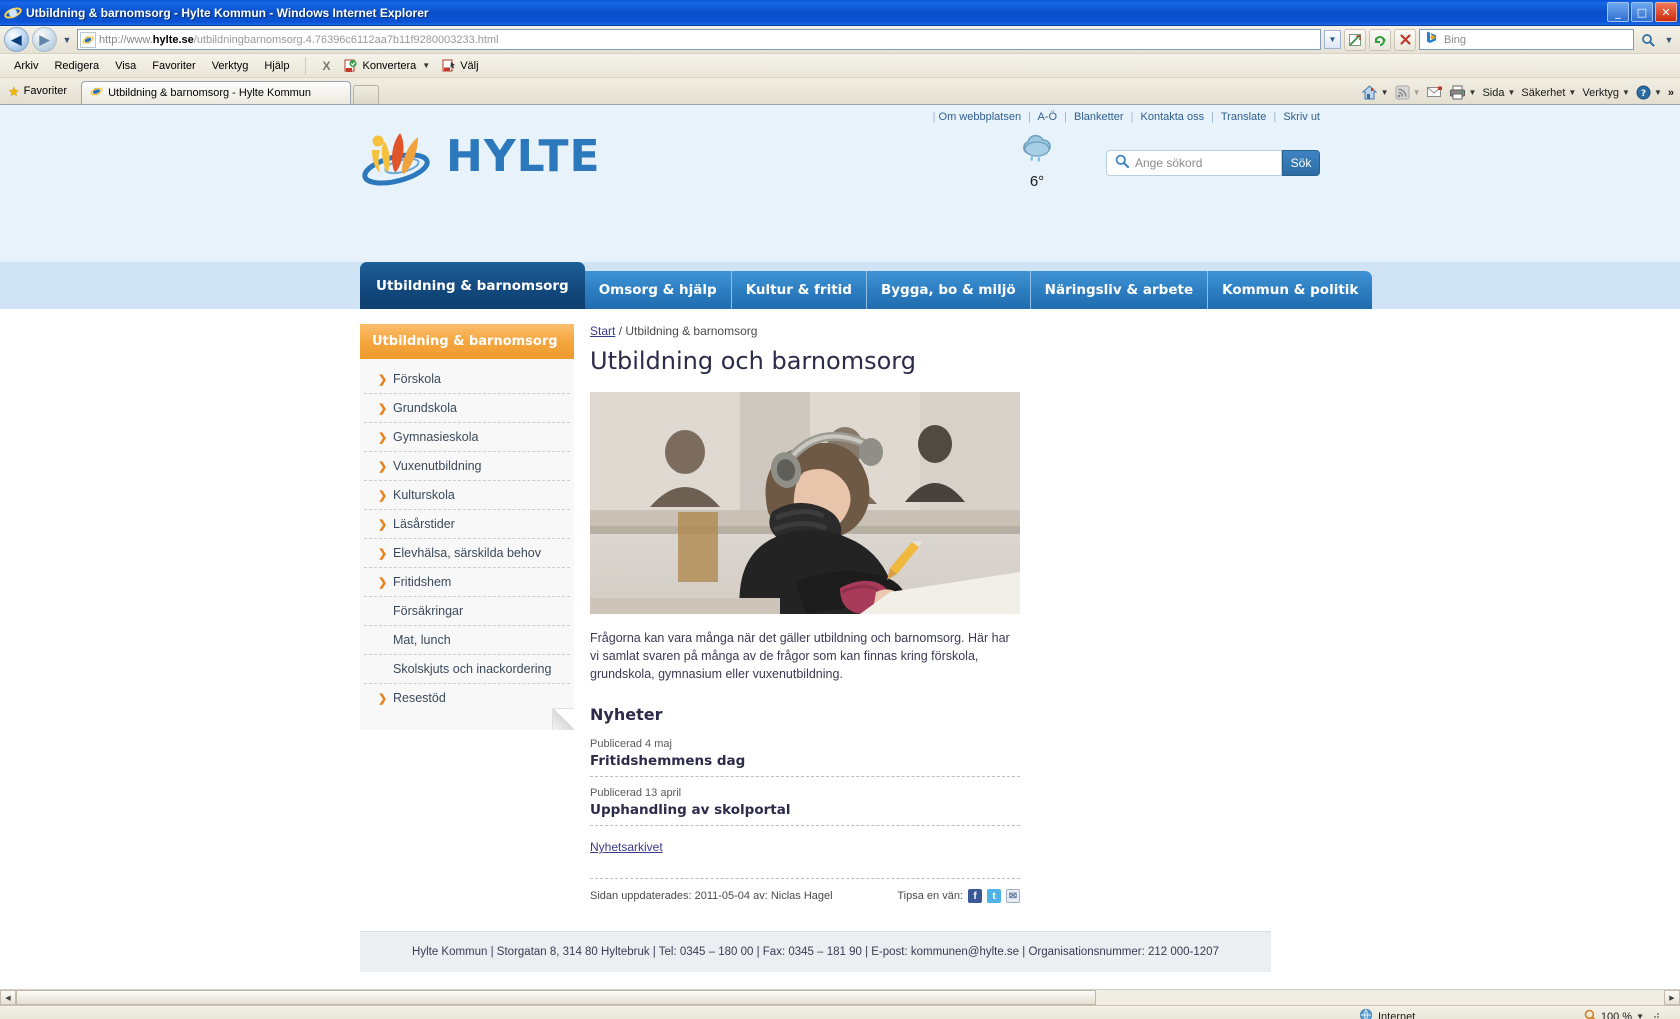  What do you see at coordinates (1606, 93) in the screenshot?
I see `command-verktyg: Verktyg ▼` at bounding box center [1606, 93].